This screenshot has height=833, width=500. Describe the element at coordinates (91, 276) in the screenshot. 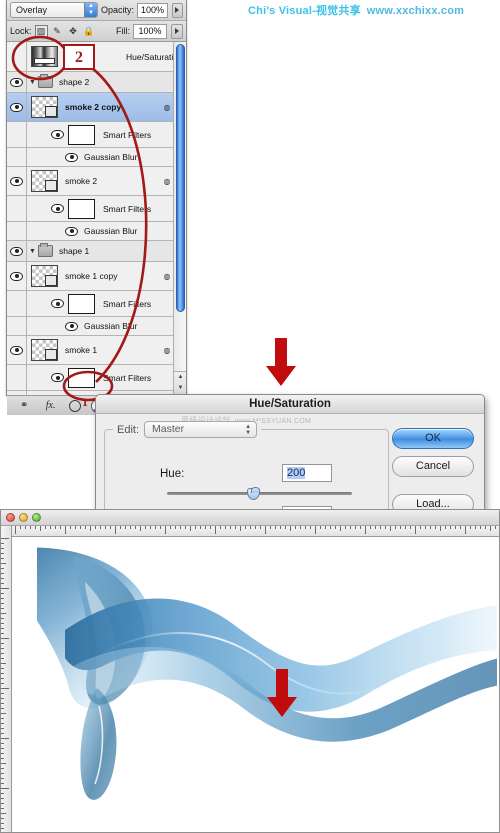

I see `layer-name: smoke 1 copy` at that location.